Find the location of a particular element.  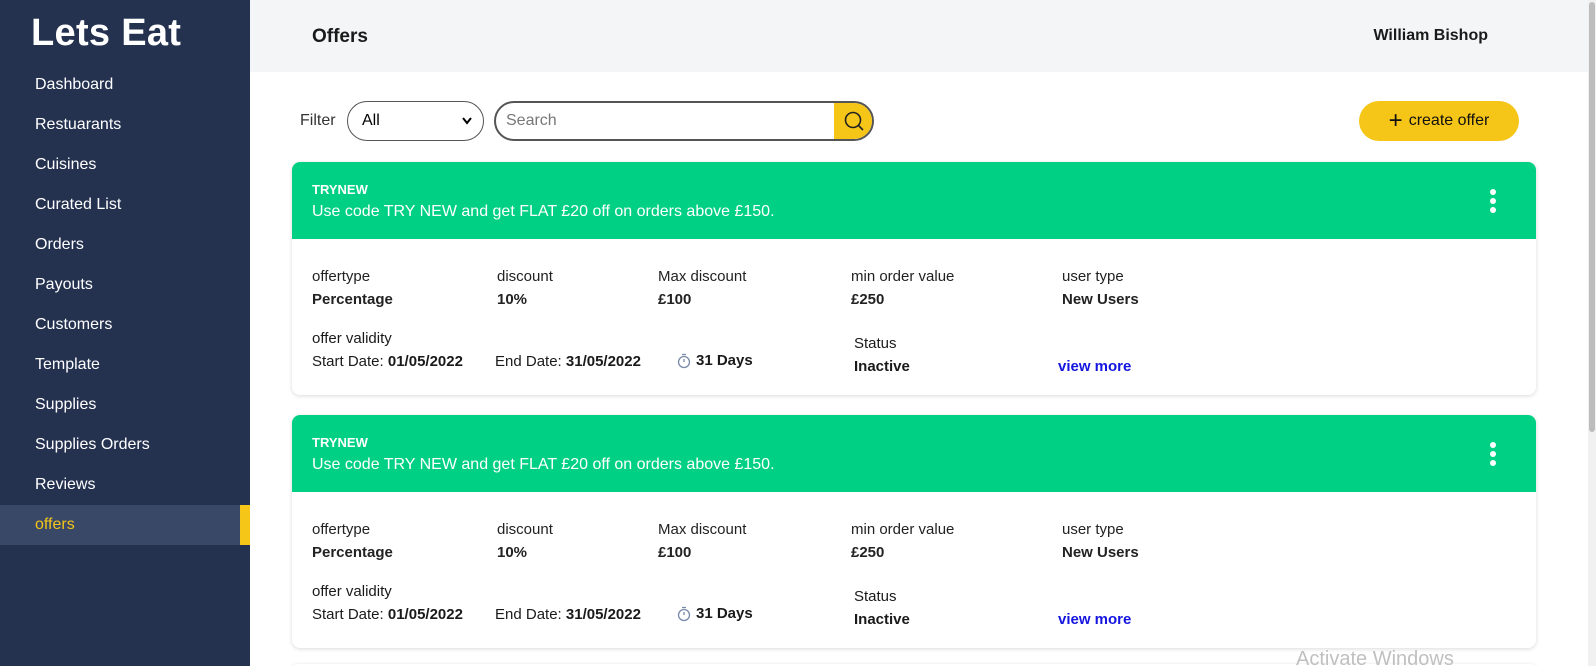

sidebar-item-orders: Orders is located at coordinates (125, 245).